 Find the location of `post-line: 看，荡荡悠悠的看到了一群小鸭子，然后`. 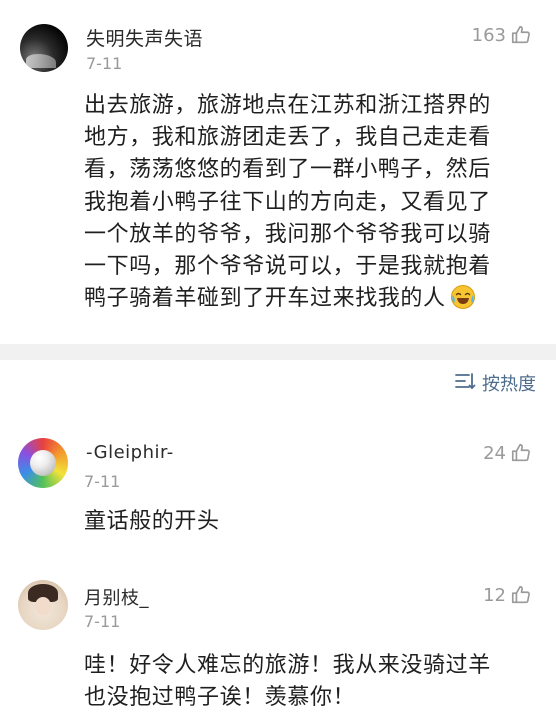

post-line: 看，荡荡悠悠的看到了一群小鸭子，然后 is located at coordinates (287, 170).